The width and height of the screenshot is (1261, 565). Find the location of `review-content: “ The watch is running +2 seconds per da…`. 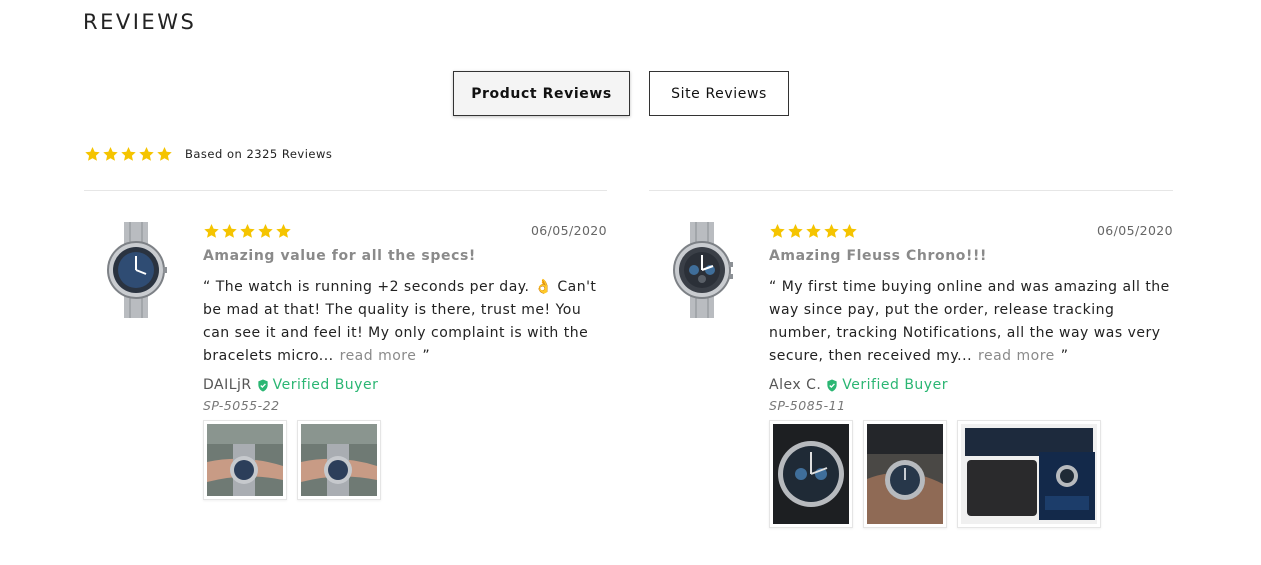

review-content: “ The watch is running +2 seconds per da… is located at coordinates (405, 322).